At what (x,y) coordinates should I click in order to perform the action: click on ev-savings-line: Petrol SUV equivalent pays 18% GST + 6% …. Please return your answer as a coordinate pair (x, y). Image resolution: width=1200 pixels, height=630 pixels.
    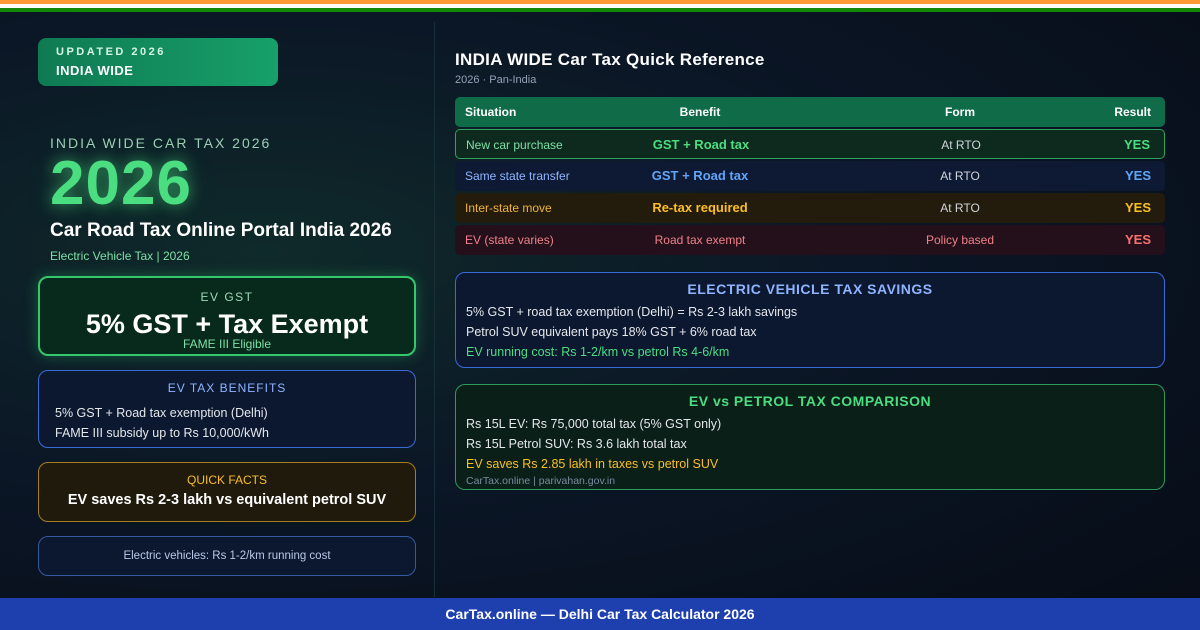
    Looking at the image, I should click on (611, 332).